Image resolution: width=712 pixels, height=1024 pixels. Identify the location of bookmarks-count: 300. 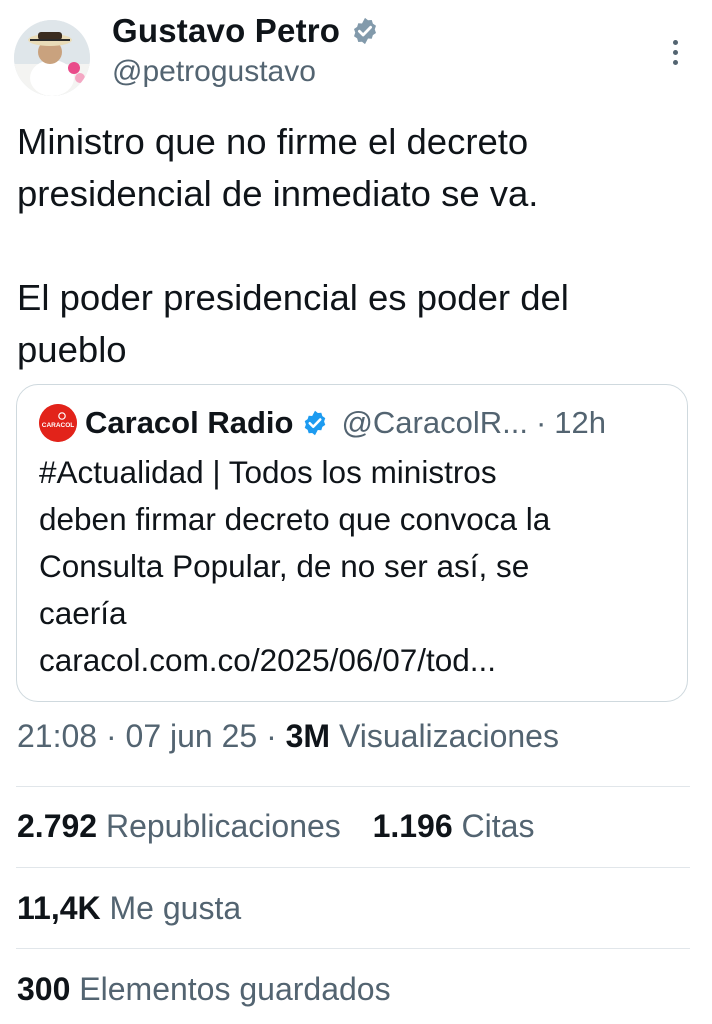
(44, 989).